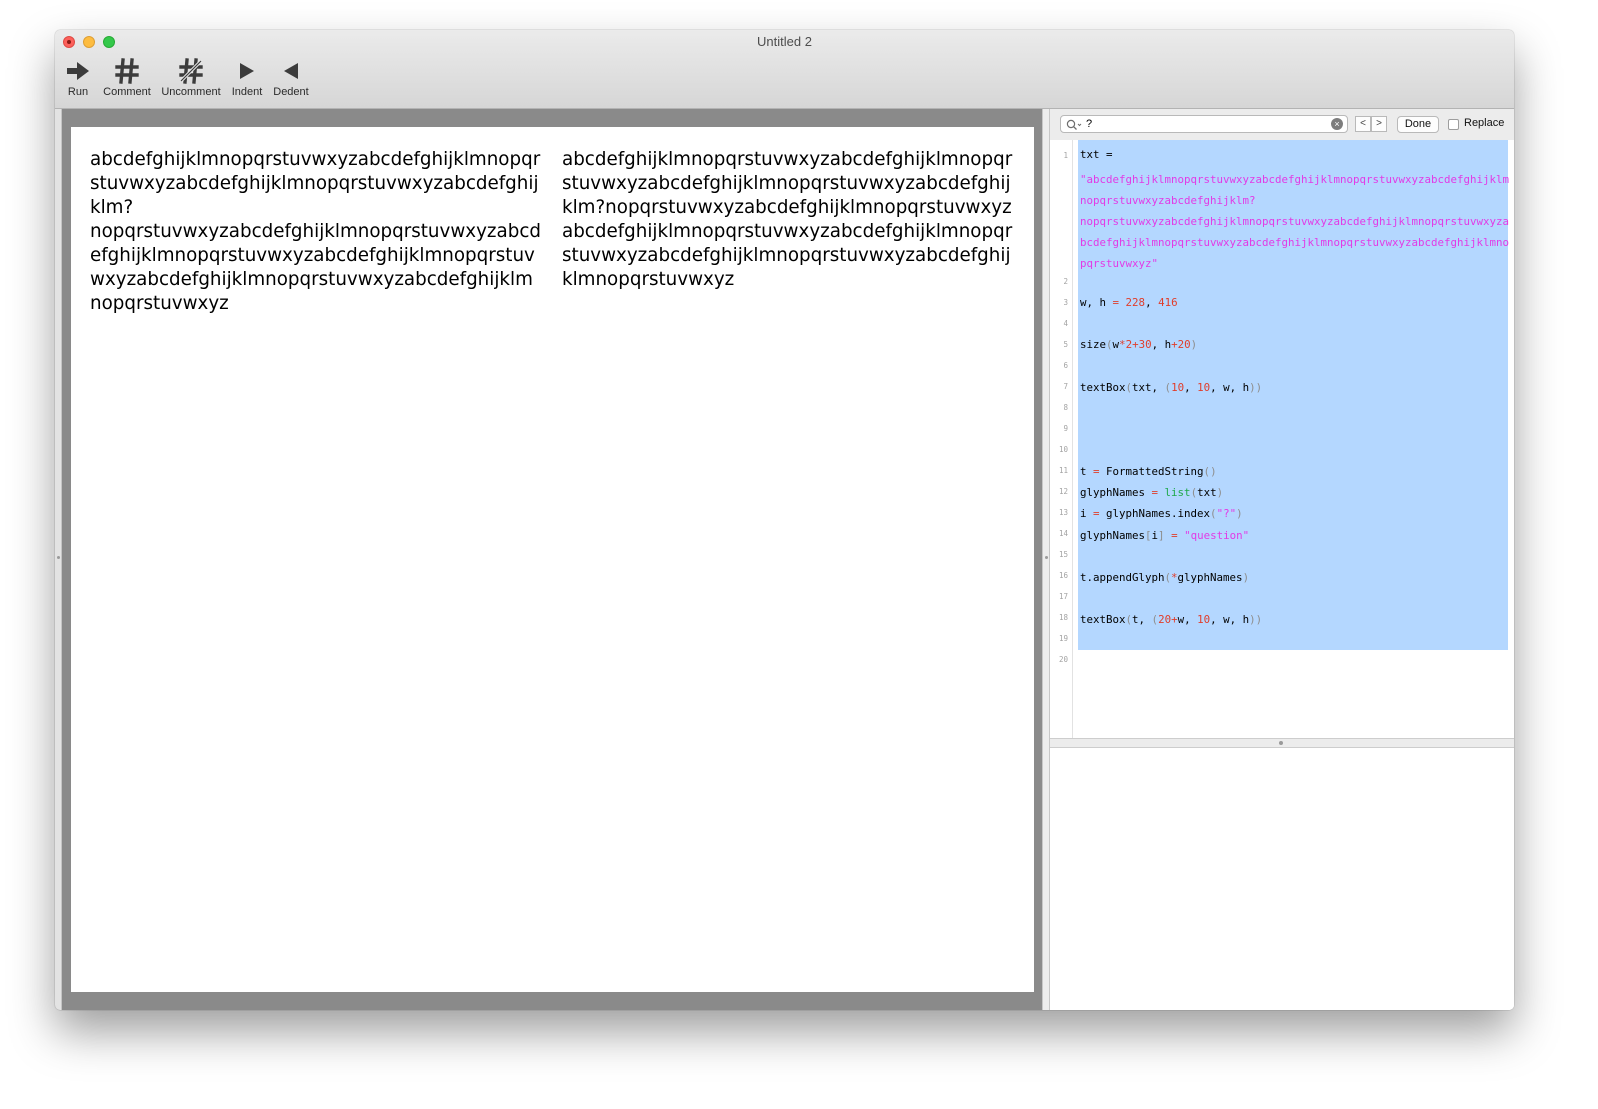  Describe the element at coordinates (1065, 344) in the screenshot. I see `line-number: 5` at that location.